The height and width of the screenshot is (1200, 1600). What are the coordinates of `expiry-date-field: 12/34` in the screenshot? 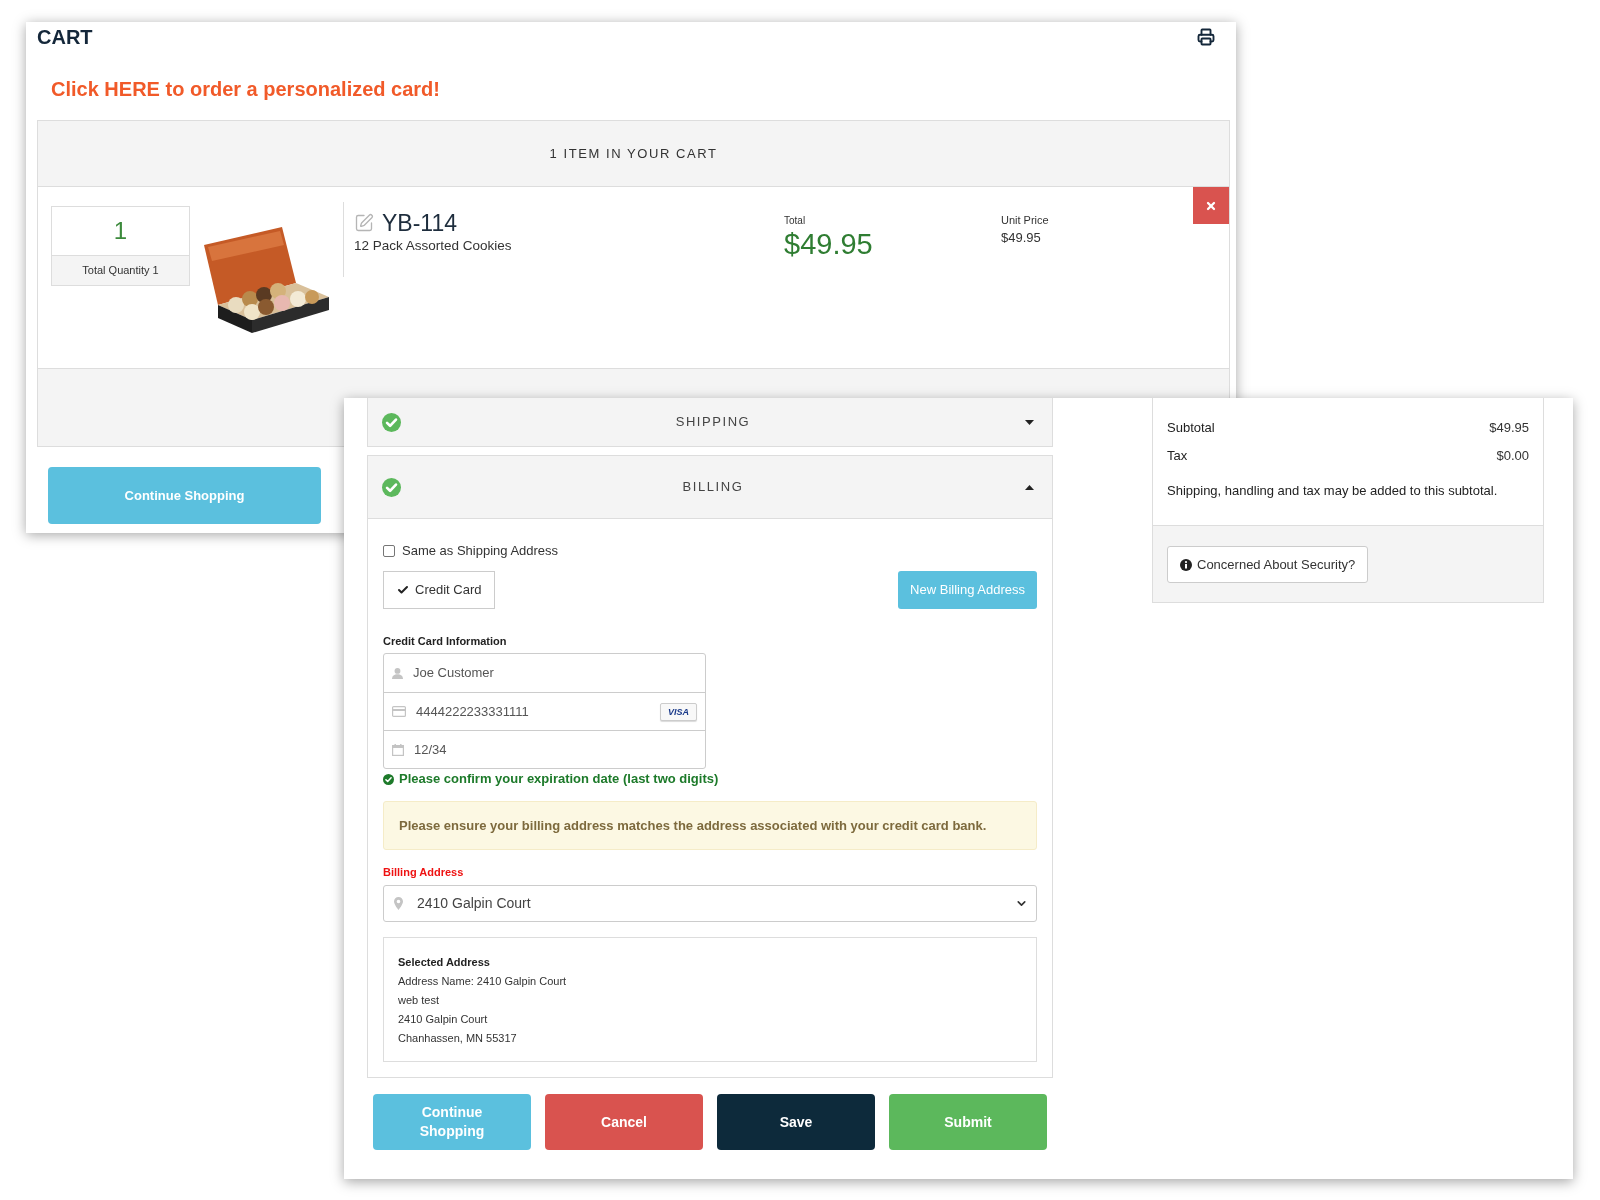 It's located at (544, 749).